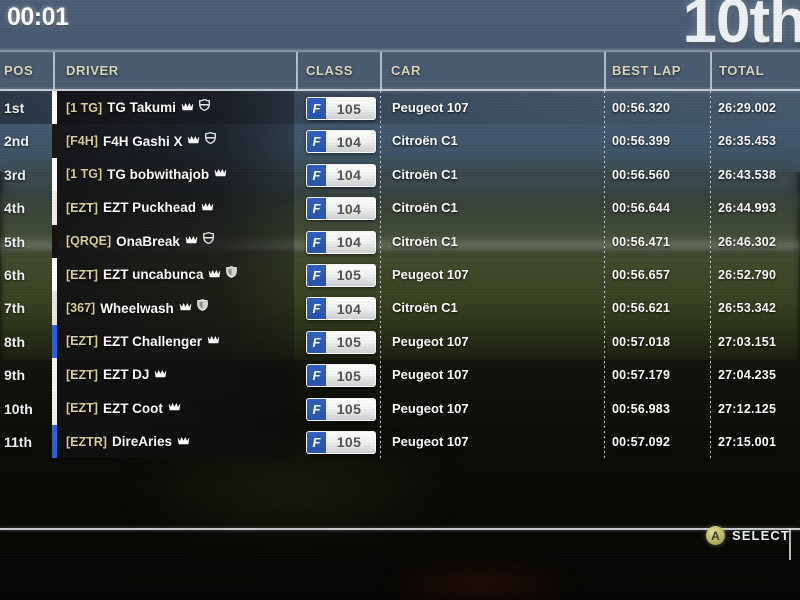 This screenshot has height=600, width=800. Describe the element at coordinates (208, 240) in the screenshot. I see `shield-banded-icon` at that location.